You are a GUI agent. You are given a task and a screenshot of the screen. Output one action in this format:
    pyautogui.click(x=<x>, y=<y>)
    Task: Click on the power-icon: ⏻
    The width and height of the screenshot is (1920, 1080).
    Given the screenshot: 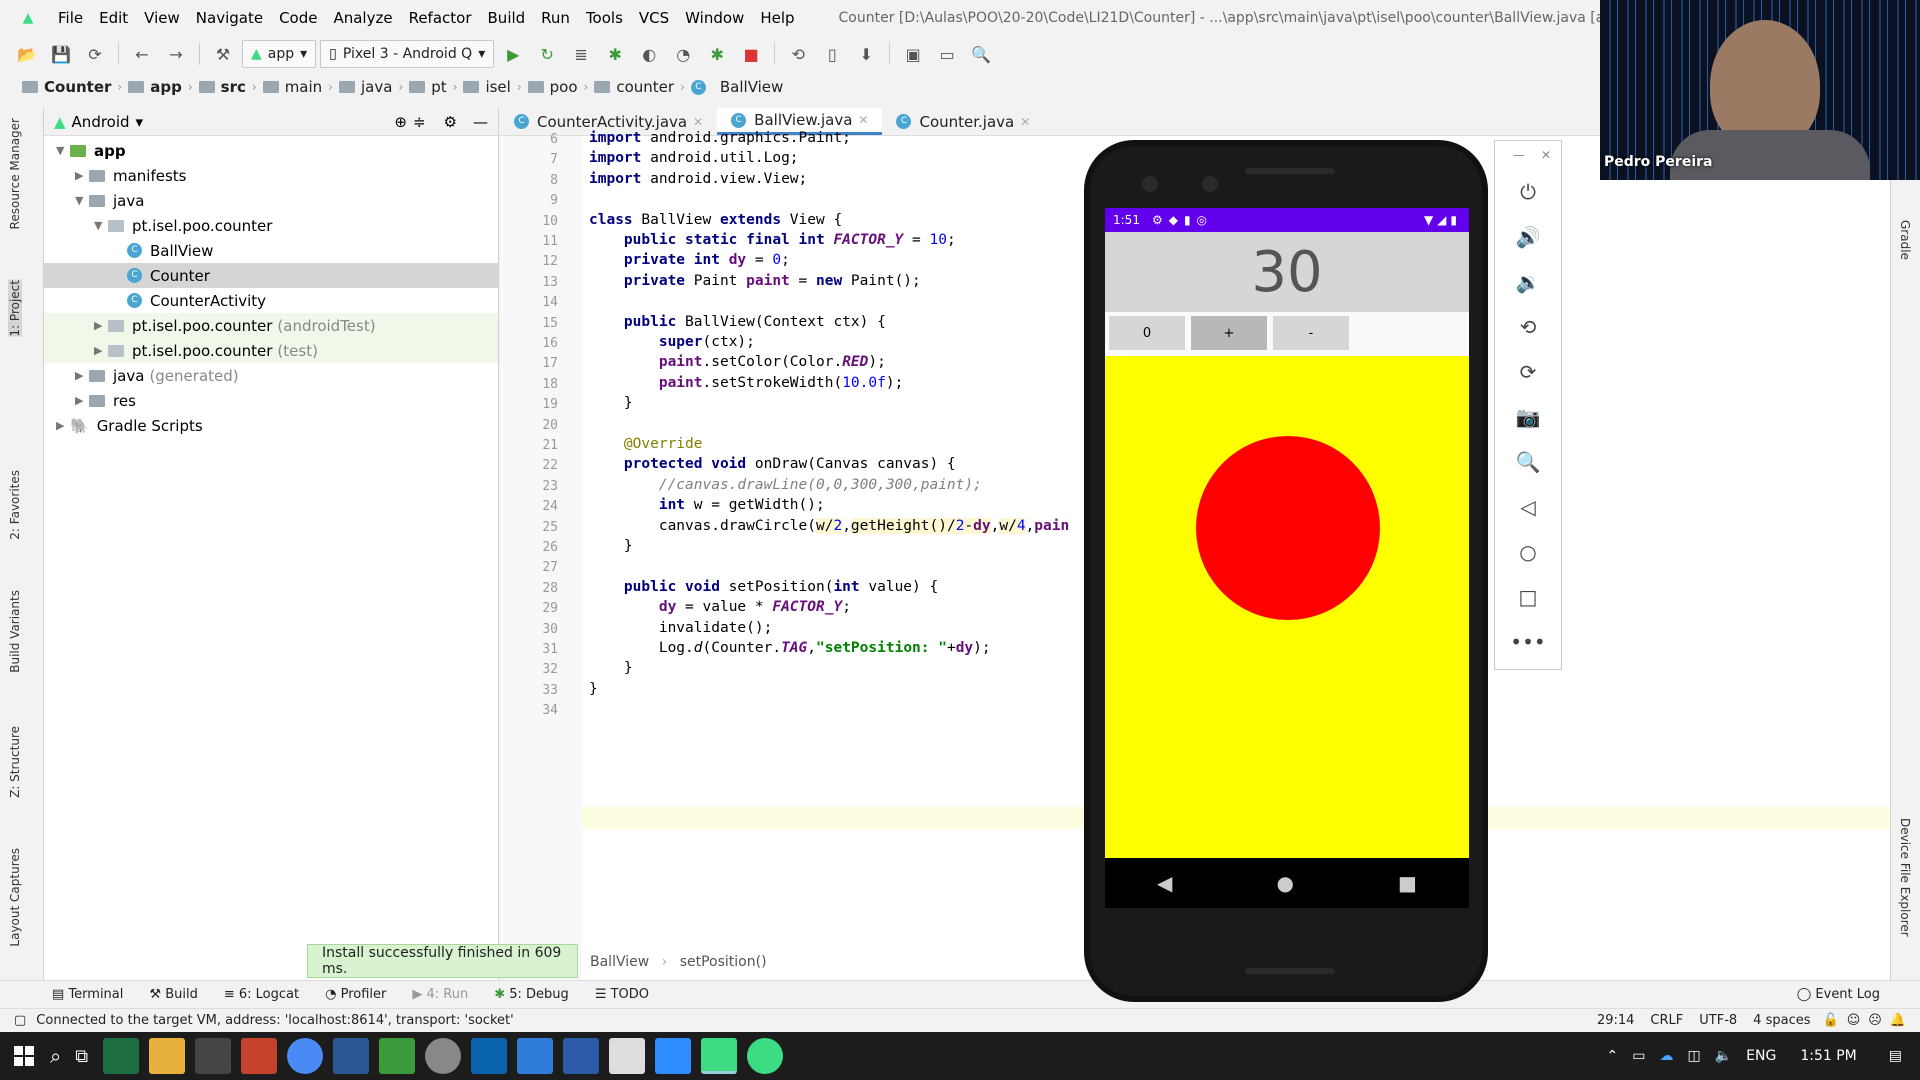 What is the action you would take?
    pyautogui.click(x=1528, y=191)
    